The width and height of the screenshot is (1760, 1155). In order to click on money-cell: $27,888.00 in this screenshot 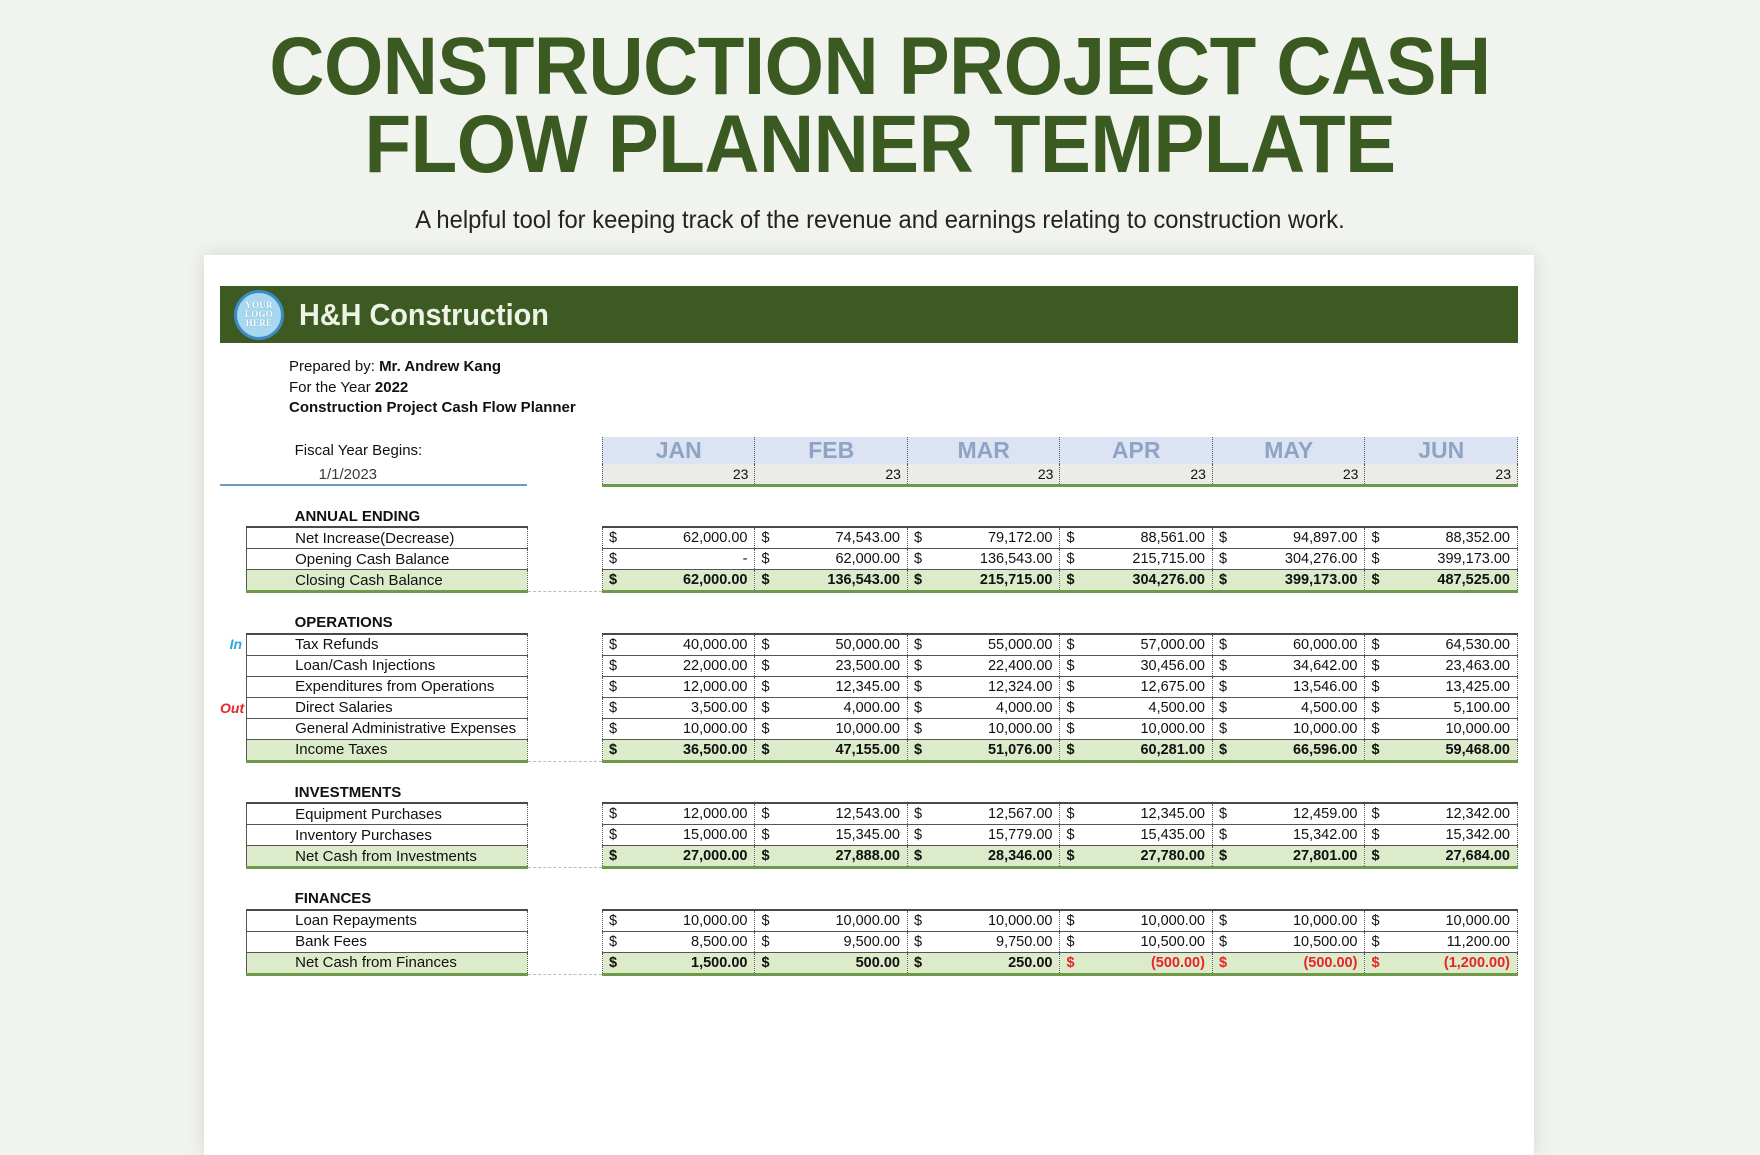, I will do `click(831, 857)`.